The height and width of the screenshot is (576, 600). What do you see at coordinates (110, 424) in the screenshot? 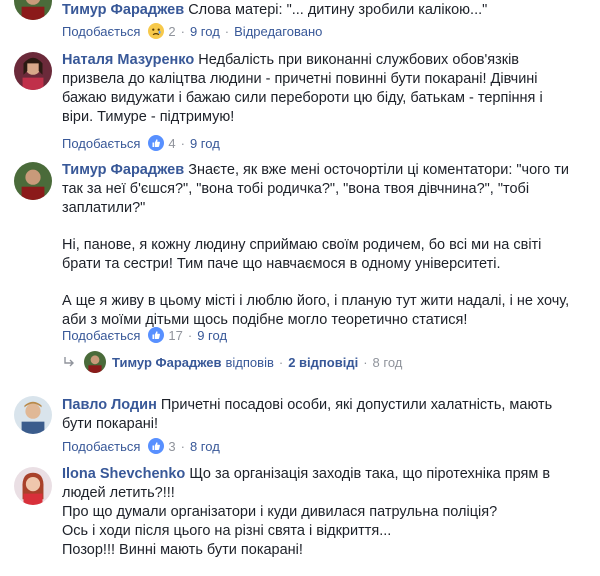
I see `comment-text: бути покарані!` at bounding box center [110, 424].